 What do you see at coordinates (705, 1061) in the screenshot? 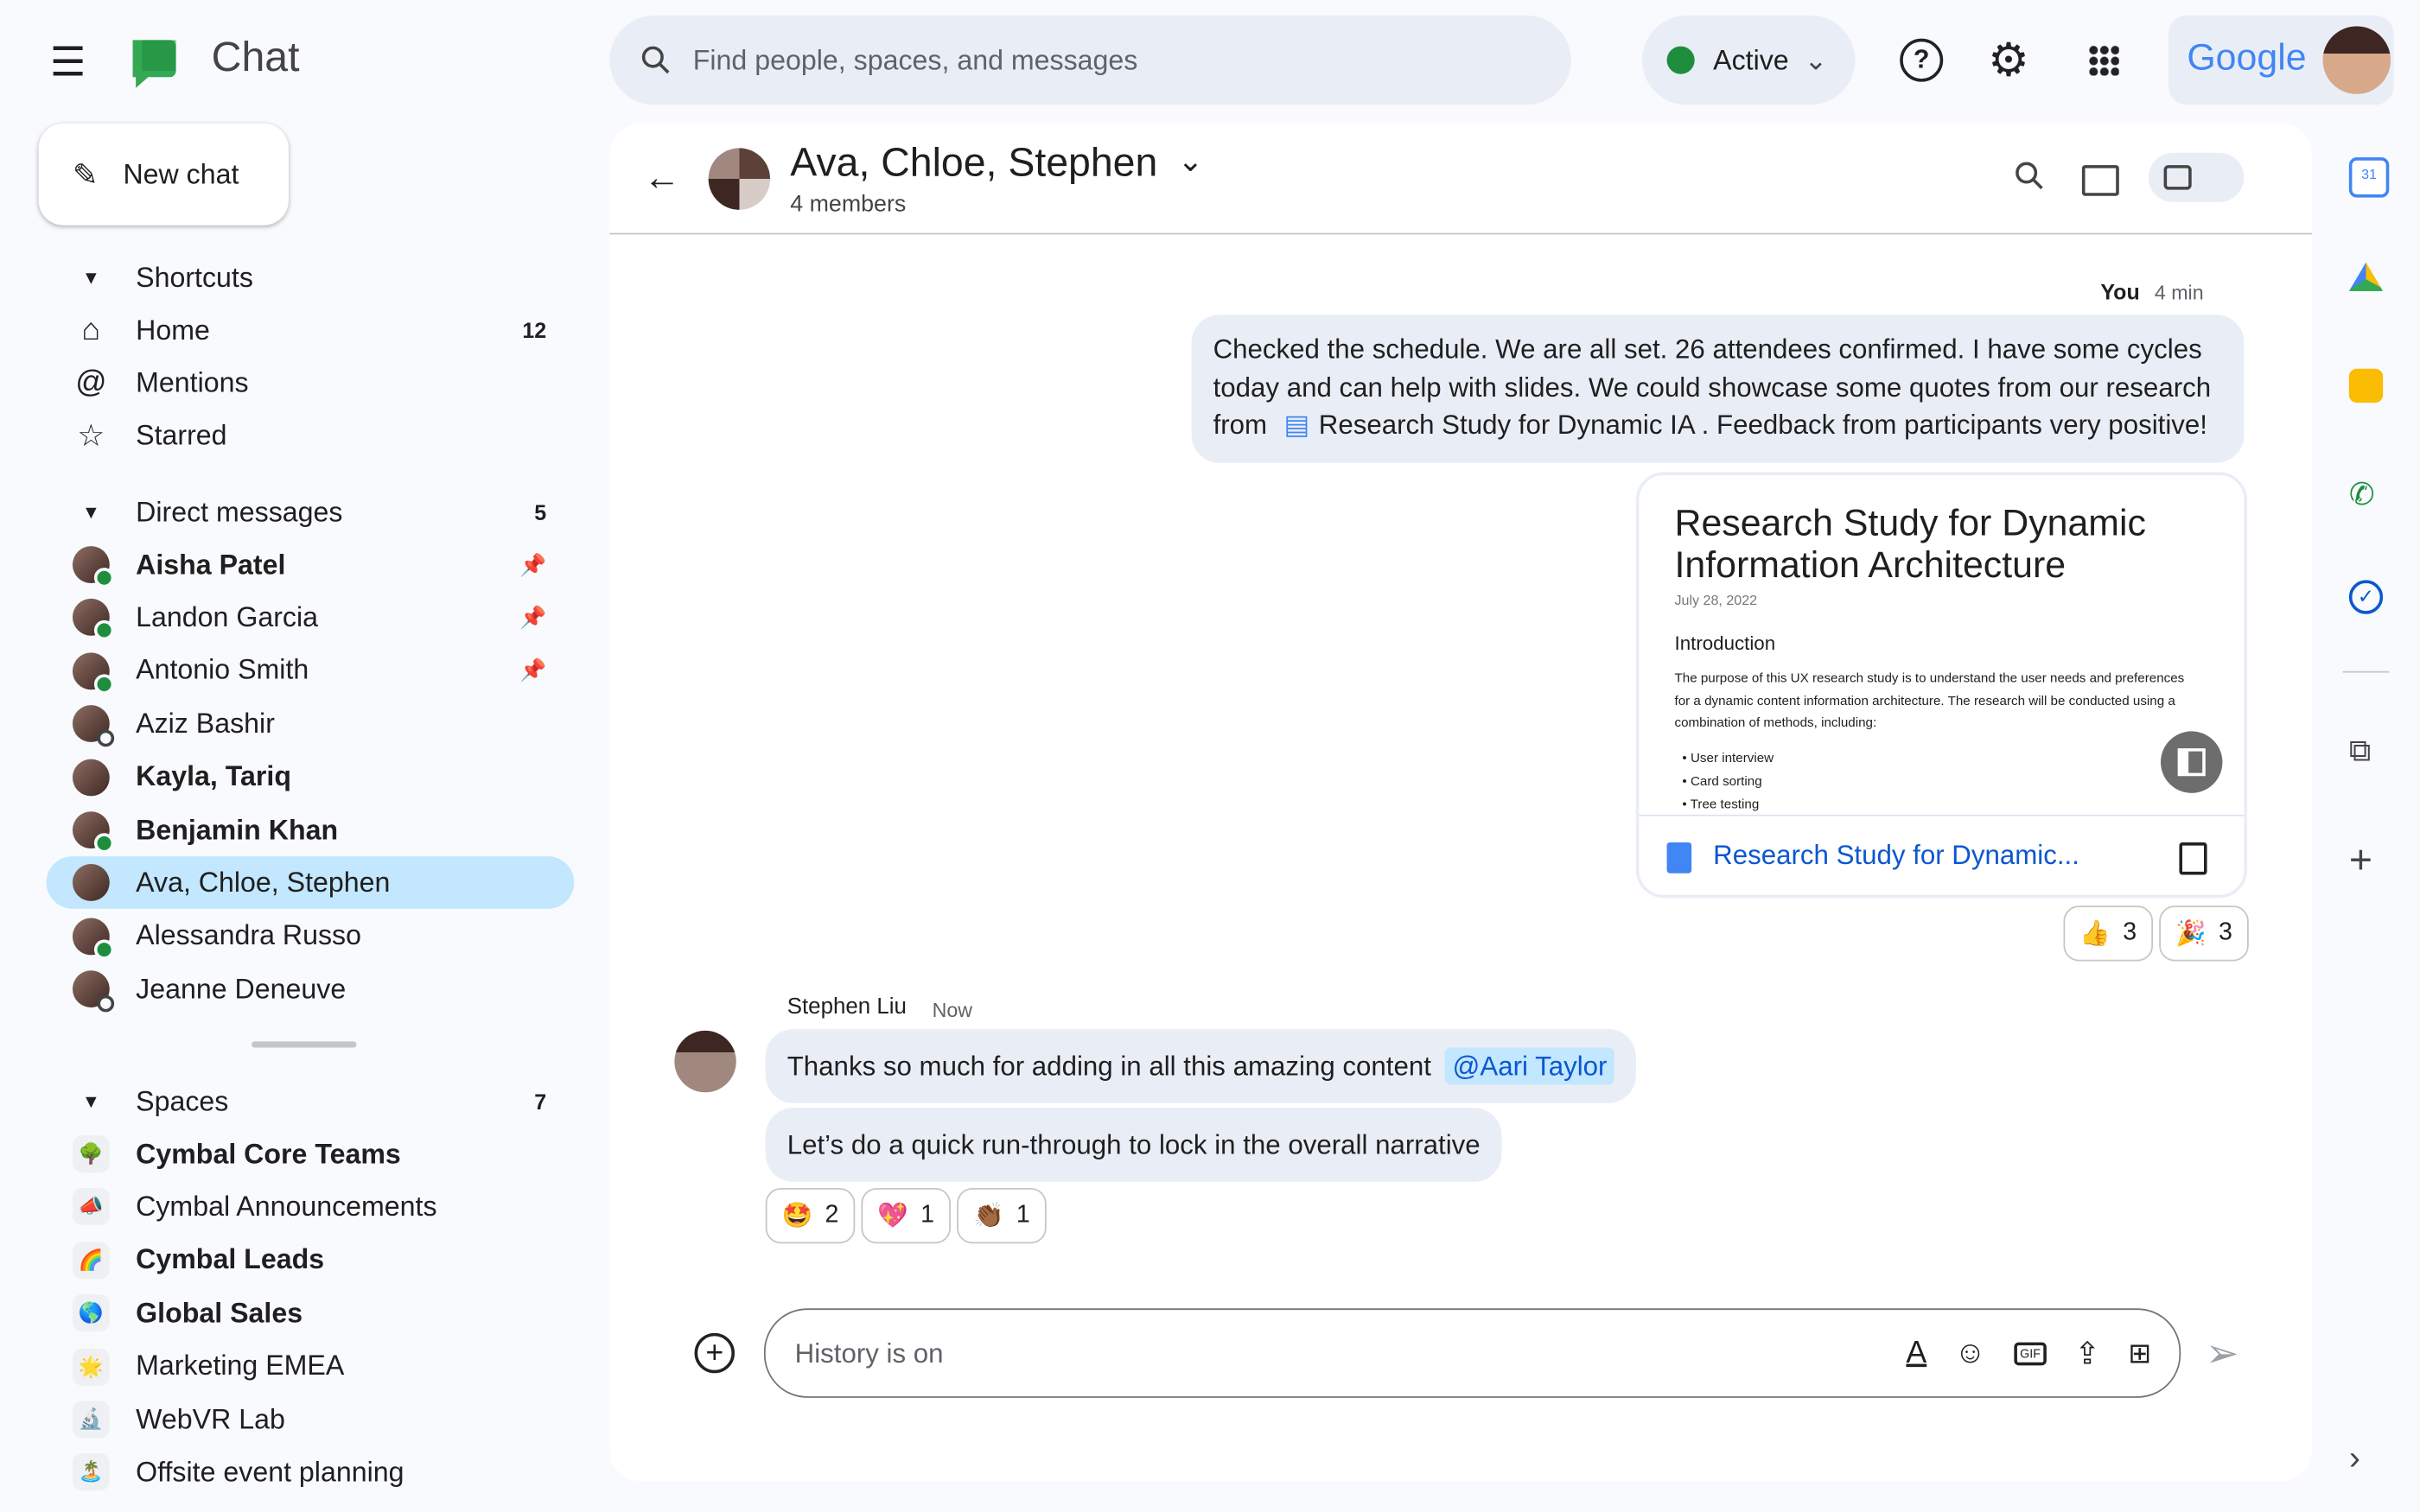
I see `sender-avatar` at bounding box center [705, 1061].